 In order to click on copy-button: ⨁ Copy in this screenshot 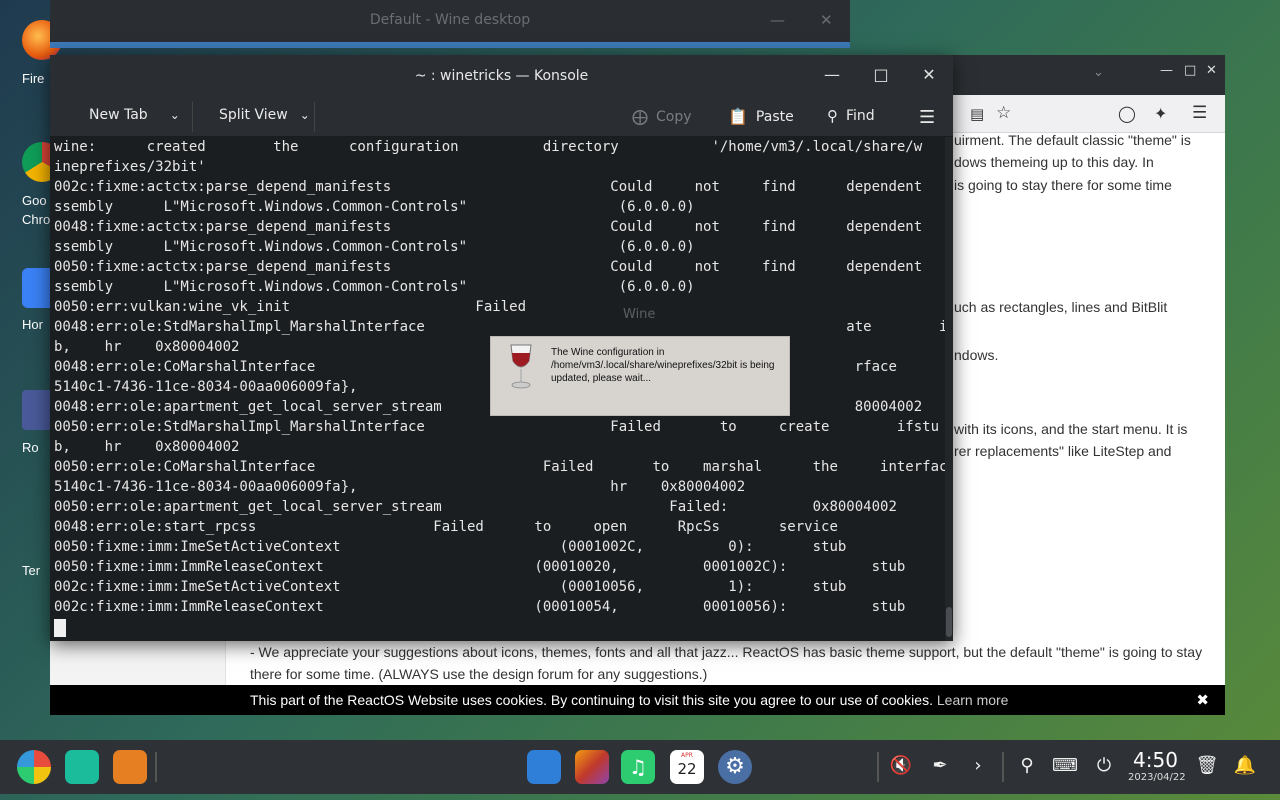, I will do `click(662, 116)`.